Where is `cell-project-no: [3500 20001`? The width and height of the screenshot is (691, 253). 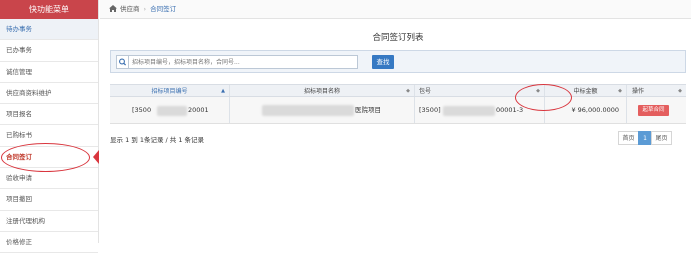
cell-project-no: [3500 20001 is located at coordinates (170, 110).